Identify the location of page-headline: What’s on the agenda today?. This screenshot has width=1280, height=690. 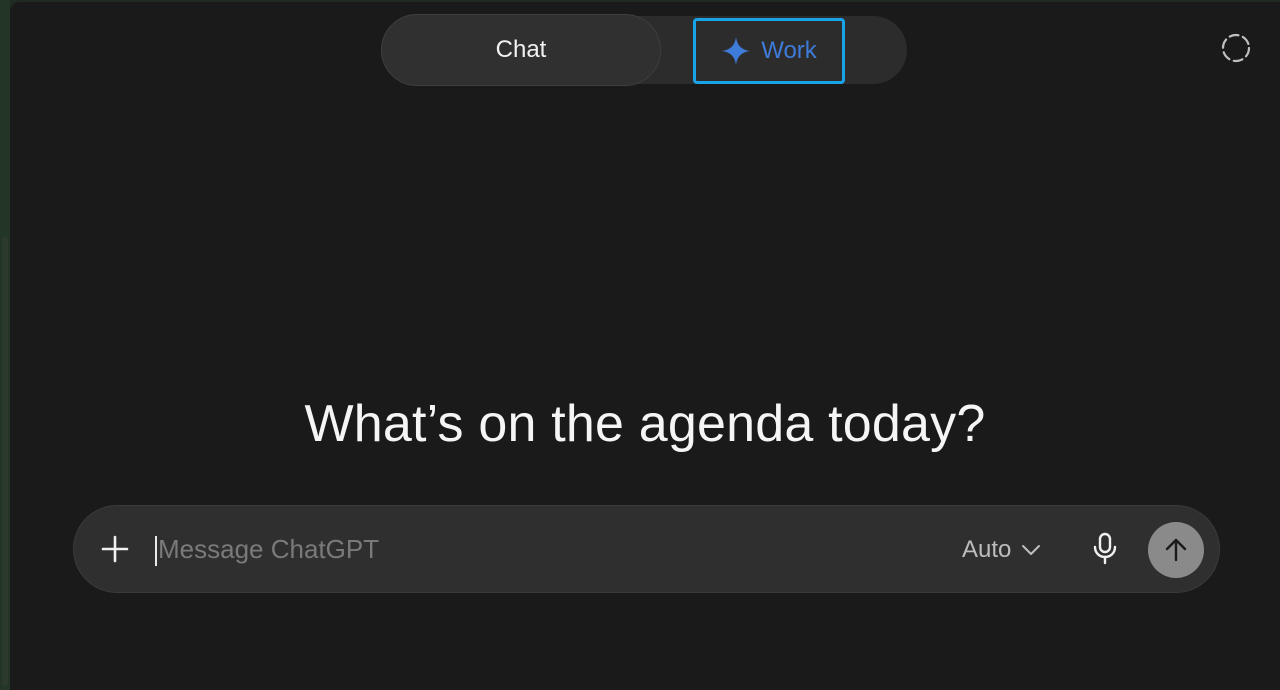
(645, 424).